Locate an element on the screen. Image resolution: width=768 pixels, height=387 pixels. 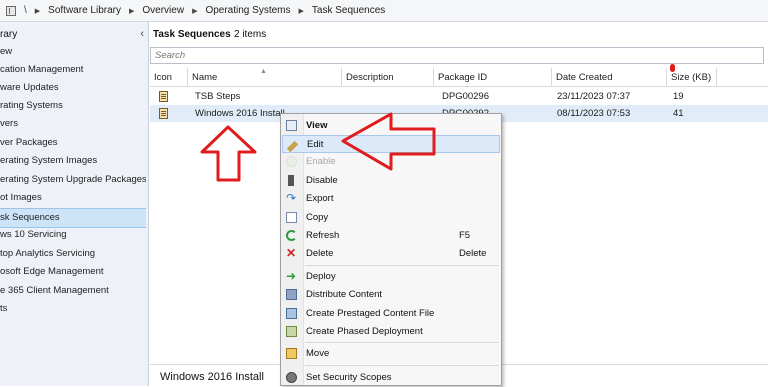
prestaged-content-icon is located at coordinates (291, 313).